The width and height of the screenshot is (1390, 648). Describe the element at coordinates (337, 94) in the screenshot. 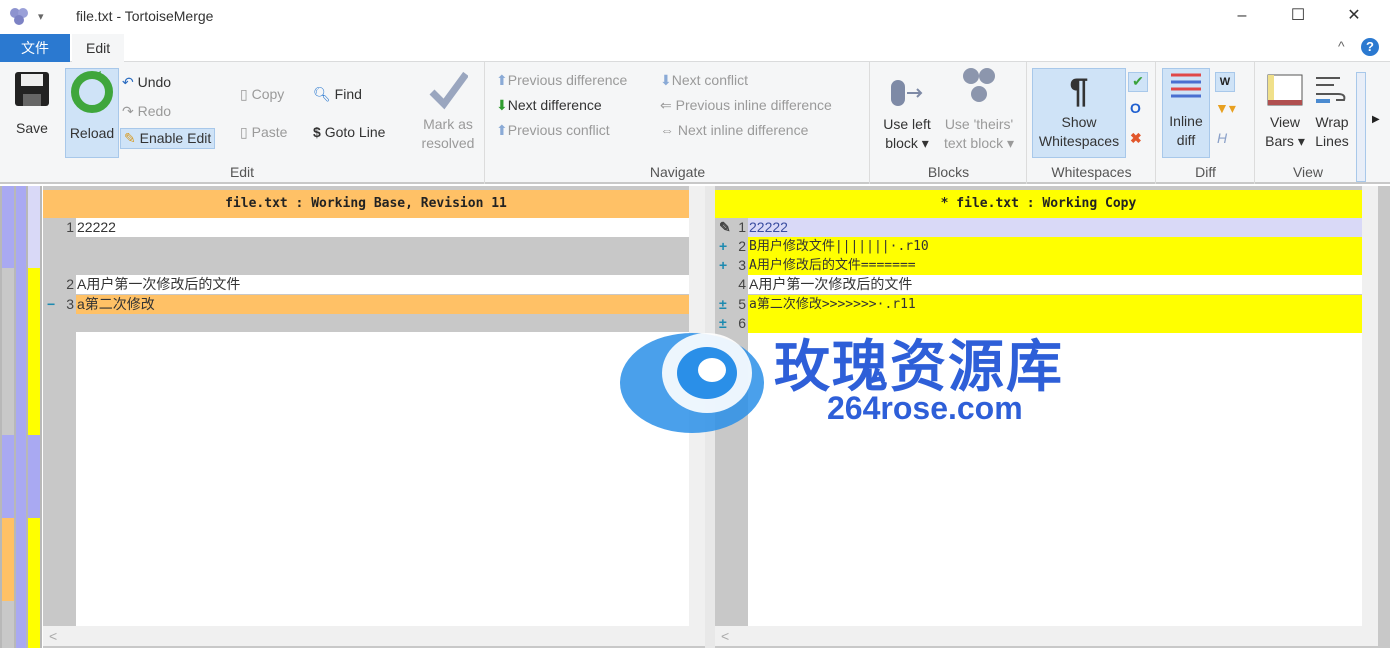

I see `find-button: 🔍︎ Find` at that location.